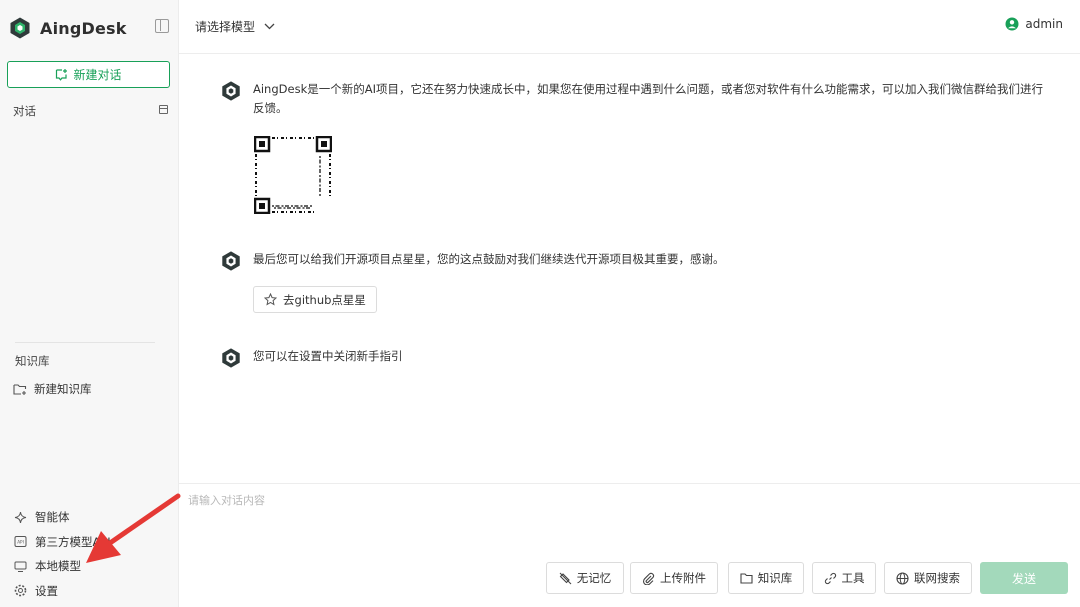 Image resolution: width=1080 pixels, height=607 pixels. I want to click on upload-attachment-button: 上传附件, so click(674, 578).